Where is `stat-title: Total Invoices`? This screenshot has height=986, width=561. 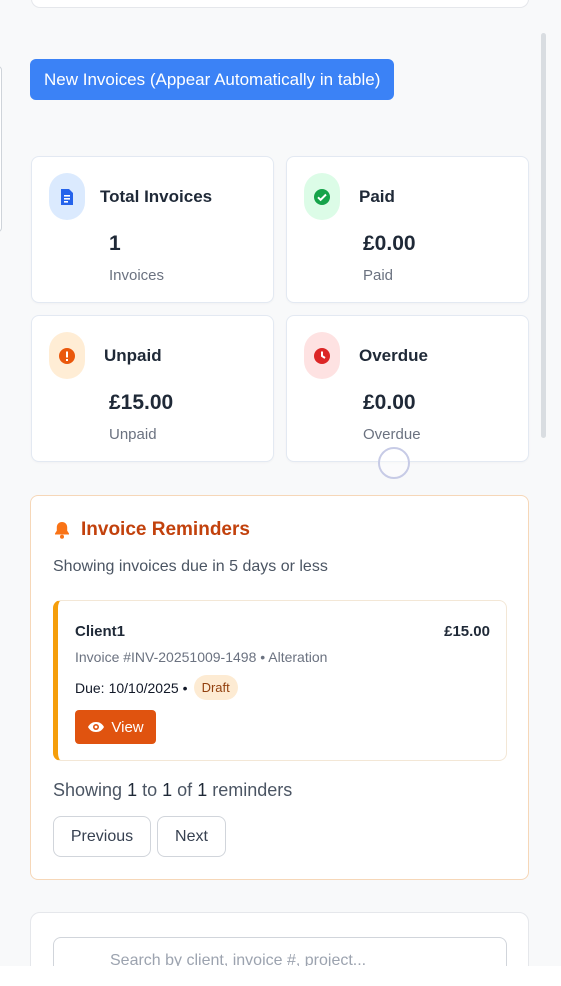
stat-title: Total Invoices is located at coordinates (156, 196).